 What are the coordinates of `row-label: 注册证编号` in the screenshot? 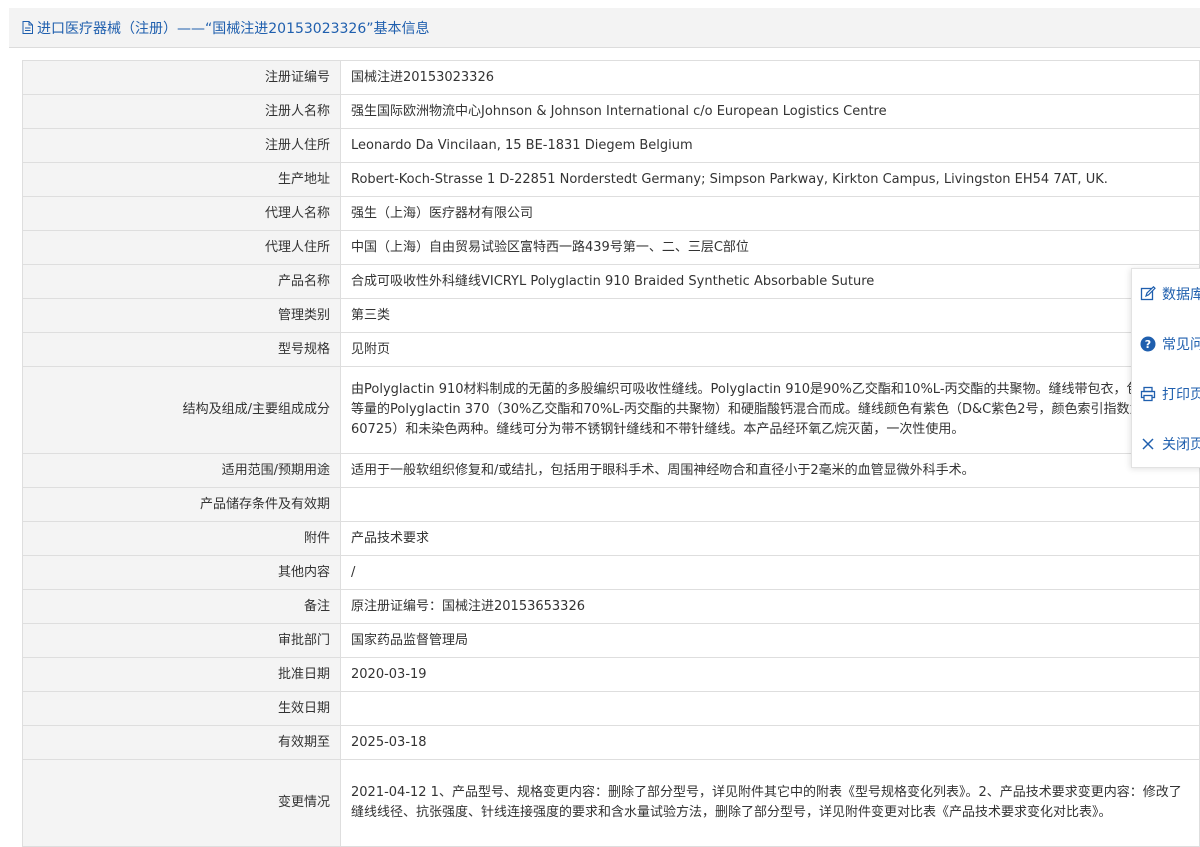 It's located at (181, 77).